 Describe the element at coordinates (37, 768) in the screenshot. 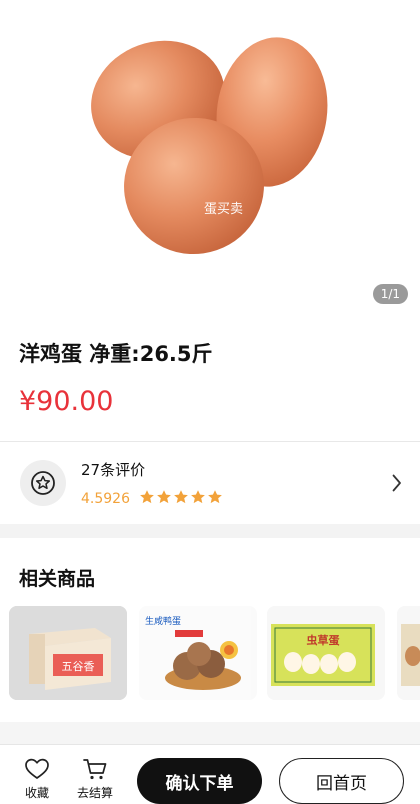

I see `heart-icon` at that location.